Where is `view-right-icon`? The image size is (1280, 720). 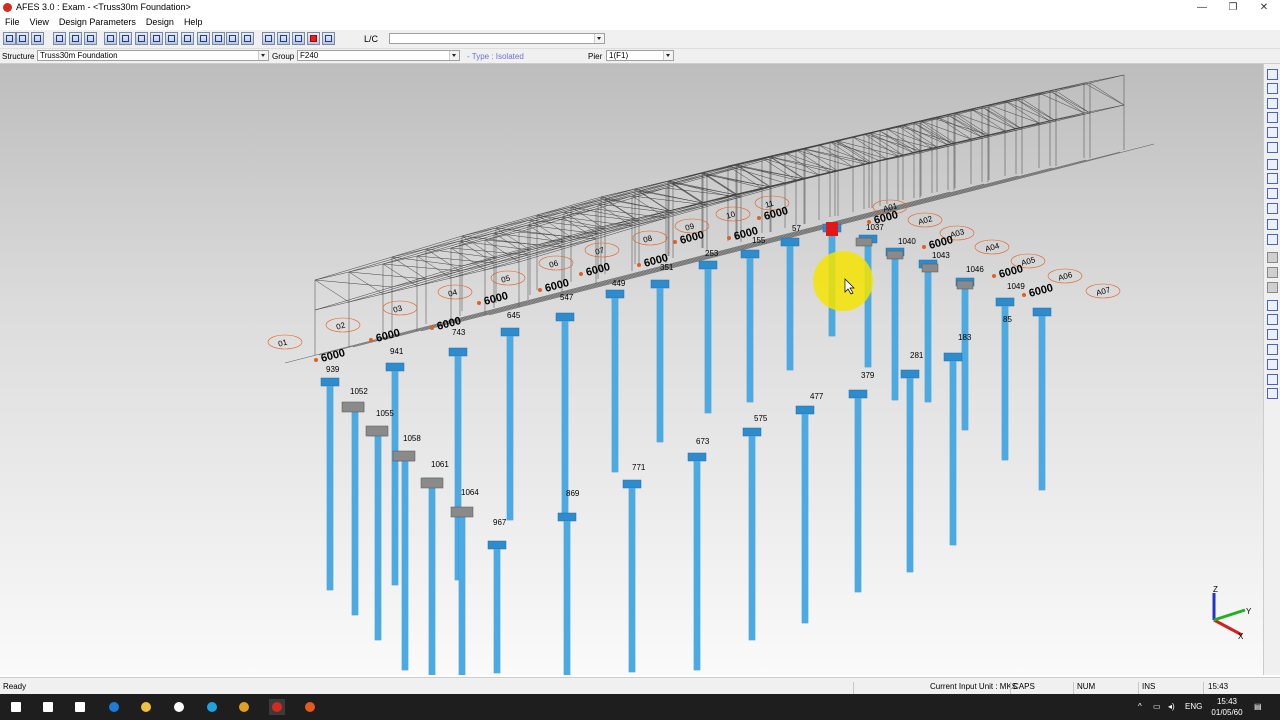
view-right-icon is located at coordinates (1272, 349).